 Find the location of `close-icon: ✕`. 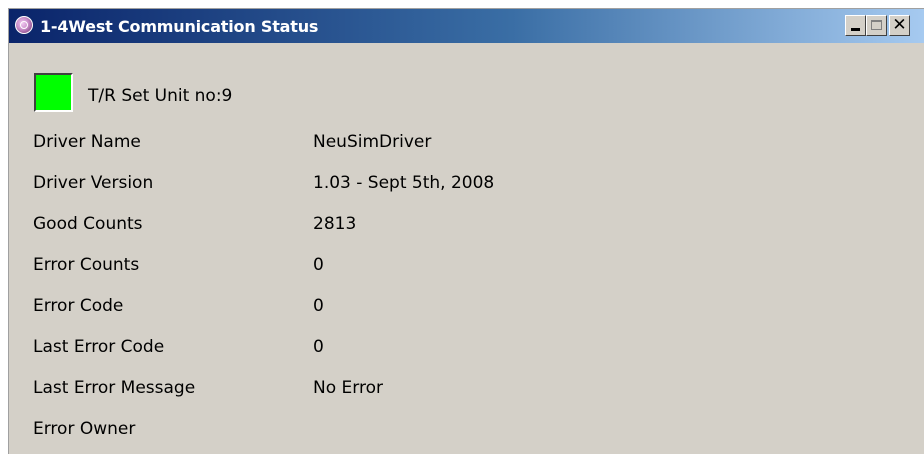

close-icon: ✕ is located at coordinates (899, 25).